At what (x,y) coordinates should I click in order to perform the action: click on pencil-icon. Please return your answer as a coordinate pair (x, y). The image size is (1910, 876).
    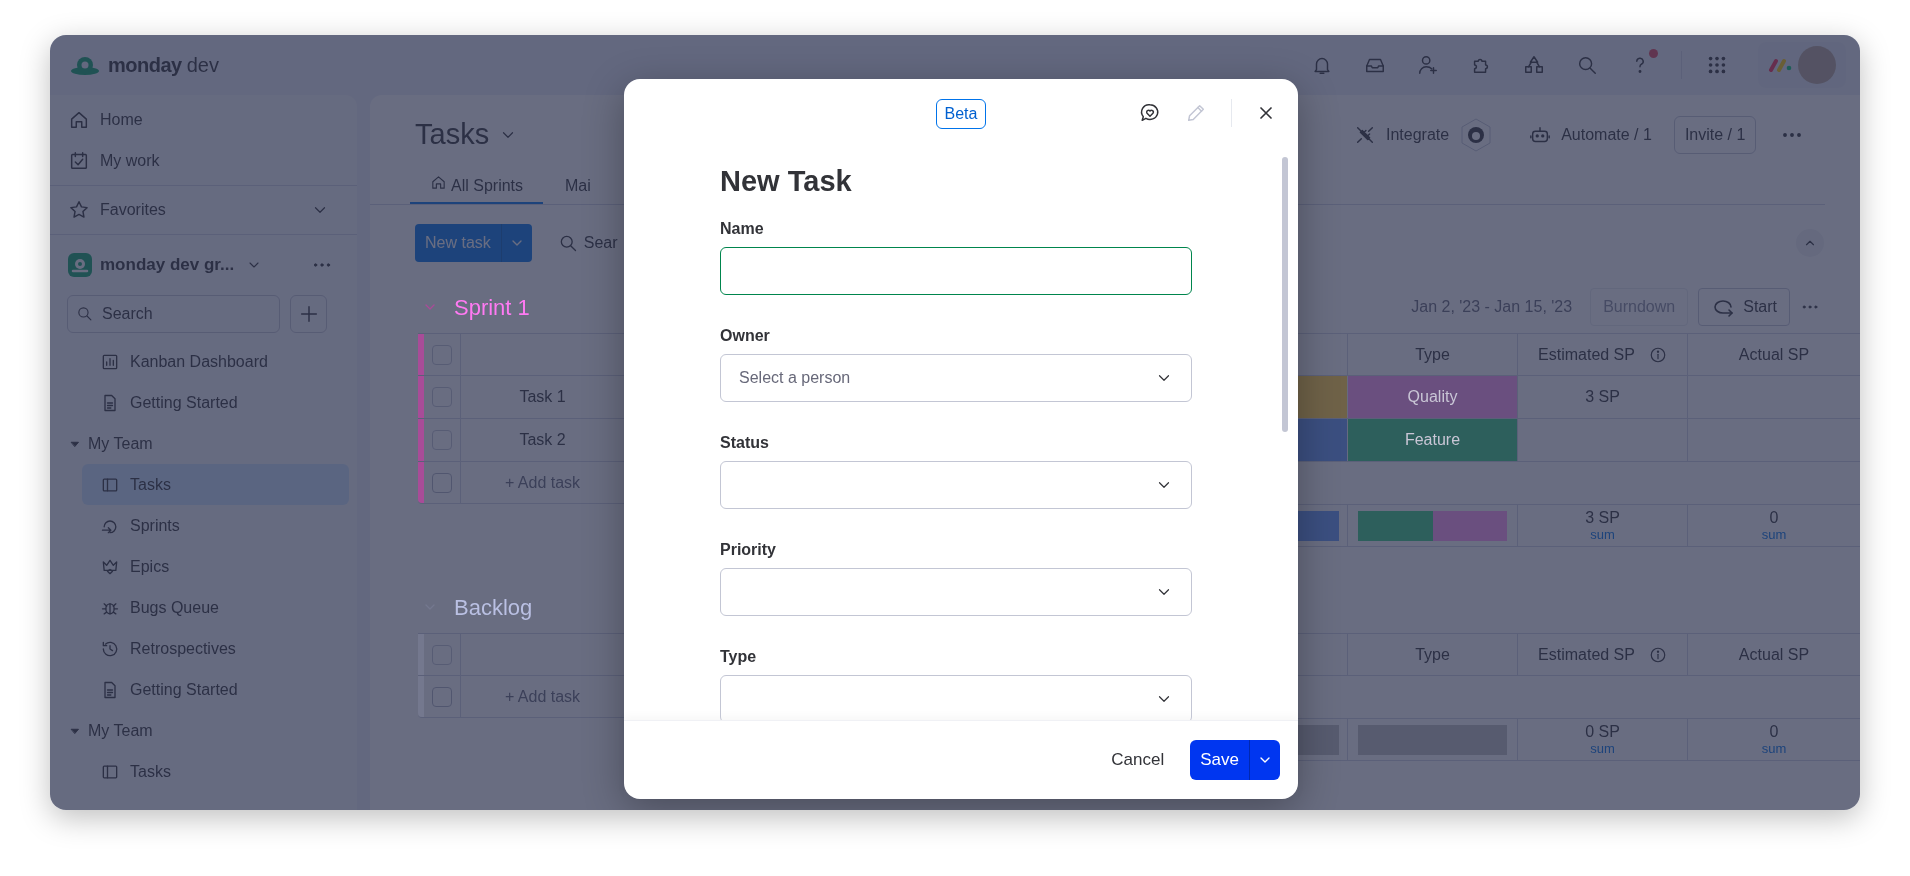
    Looking at the image, I should click on (1196, 113).